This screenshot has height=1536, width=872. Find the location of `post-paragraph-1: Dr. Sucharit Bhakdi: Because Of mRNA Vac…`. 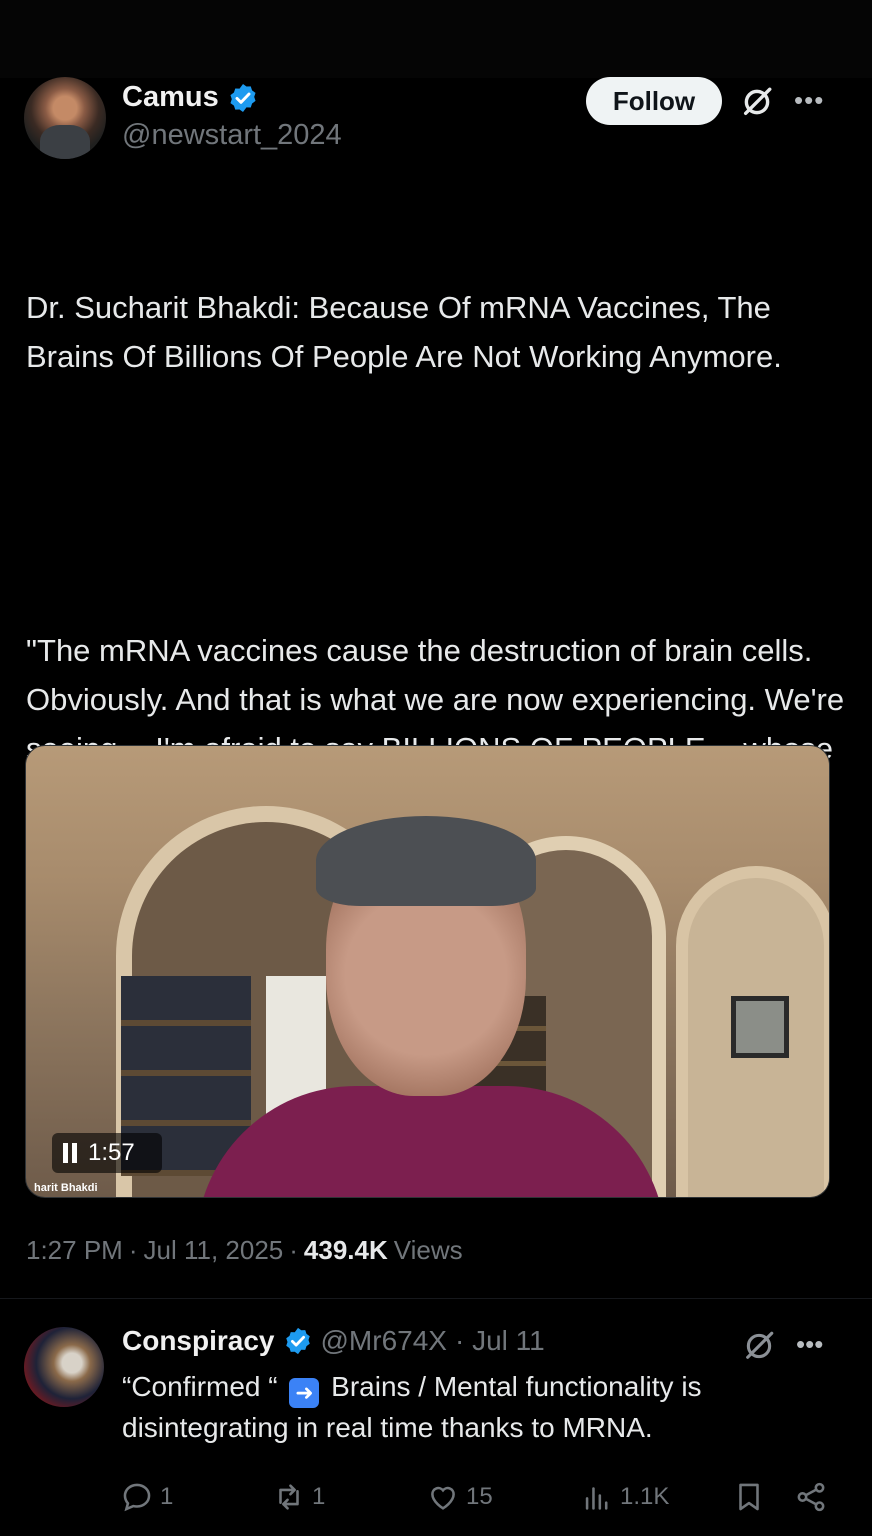

post-paragraph-1: Dr. Sucharit Bhakdi: Because Of mRNA Vac… is located at coordinates (404, 332).